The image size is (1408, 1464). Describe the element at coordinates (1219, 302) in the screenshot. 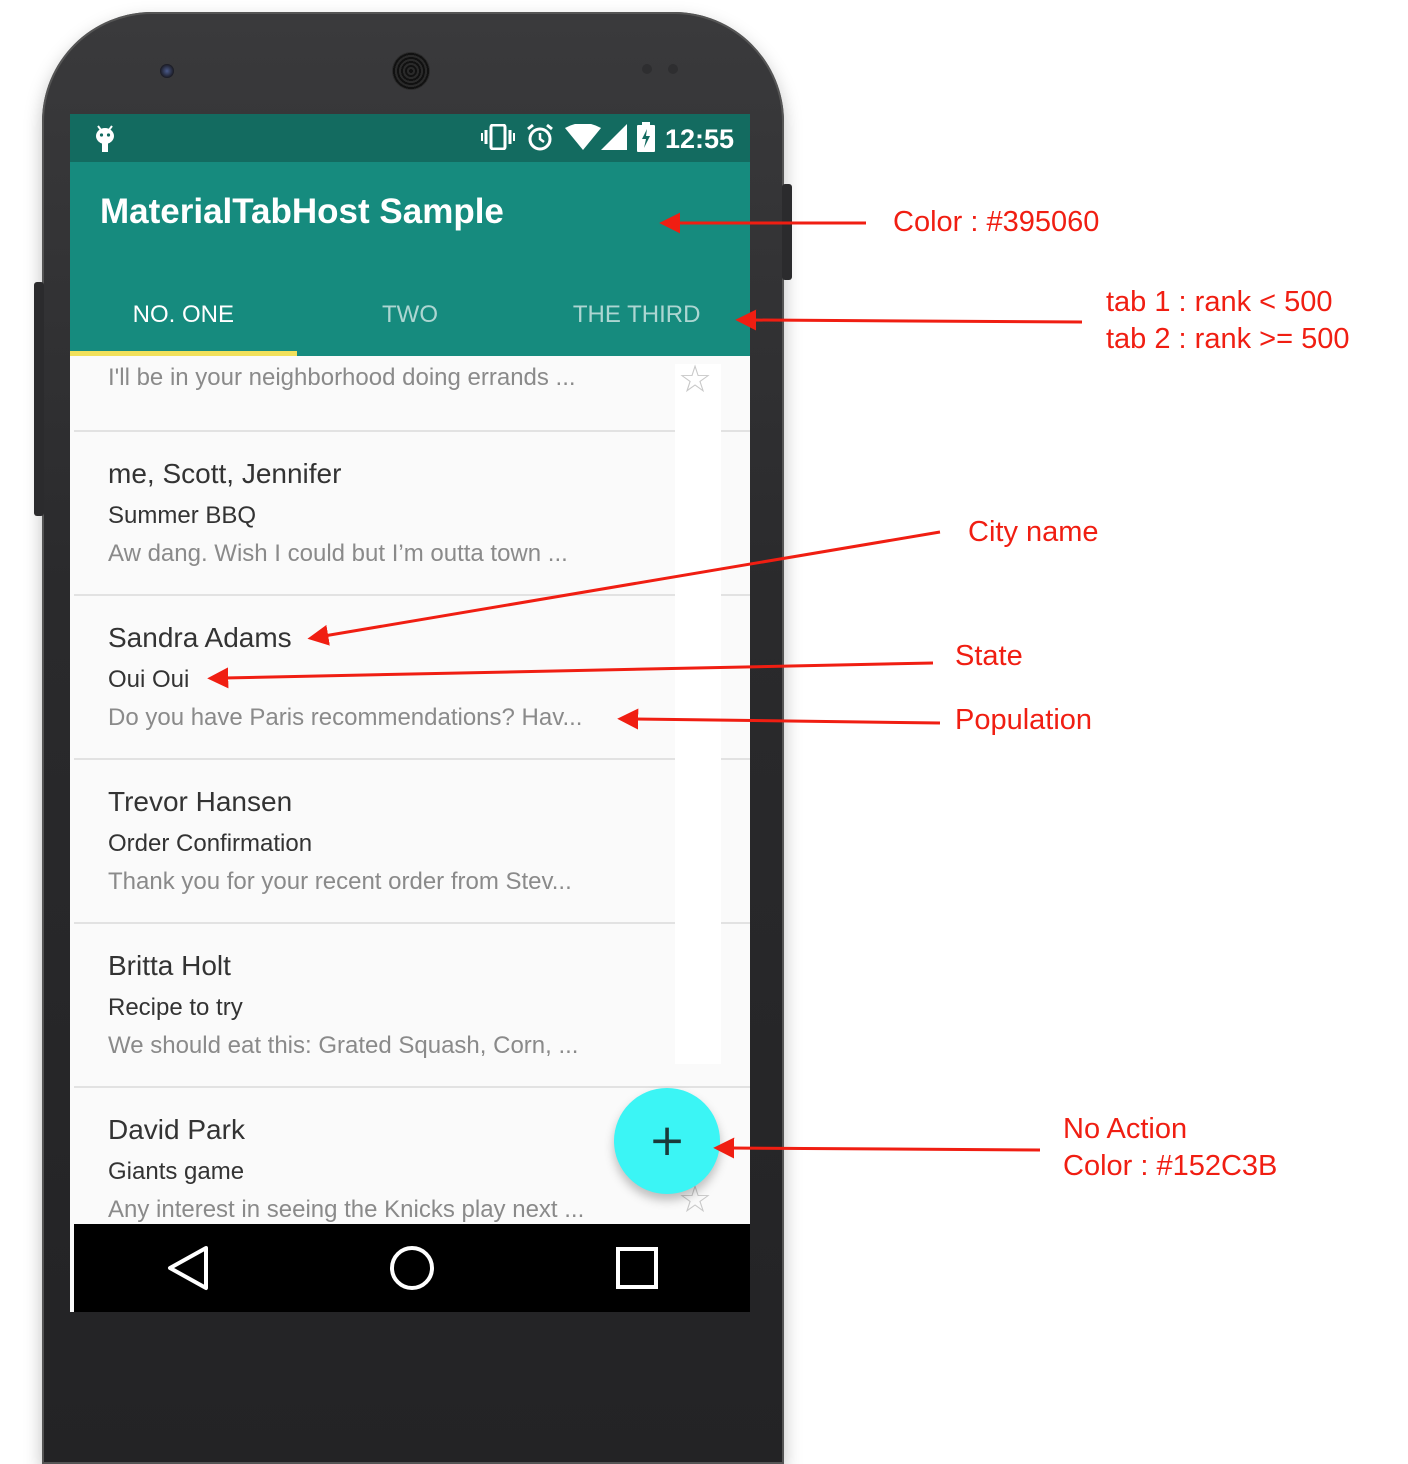

I see `annotation-tab-rule-1: tab 1 : rank < 500` at that location.